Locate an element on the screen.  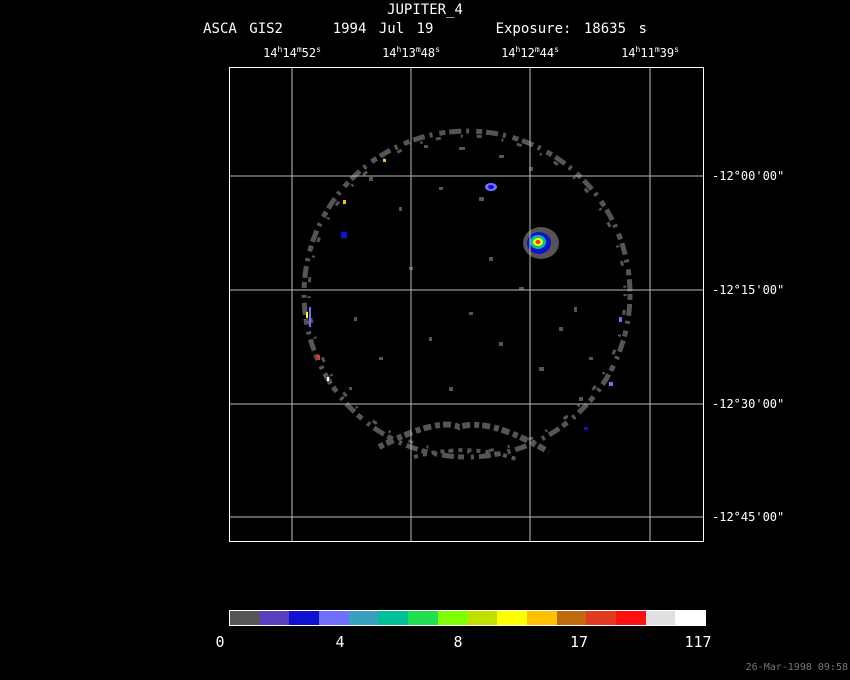
dec-tick-label: -12°00'00" is located at coordinates (748, 176).